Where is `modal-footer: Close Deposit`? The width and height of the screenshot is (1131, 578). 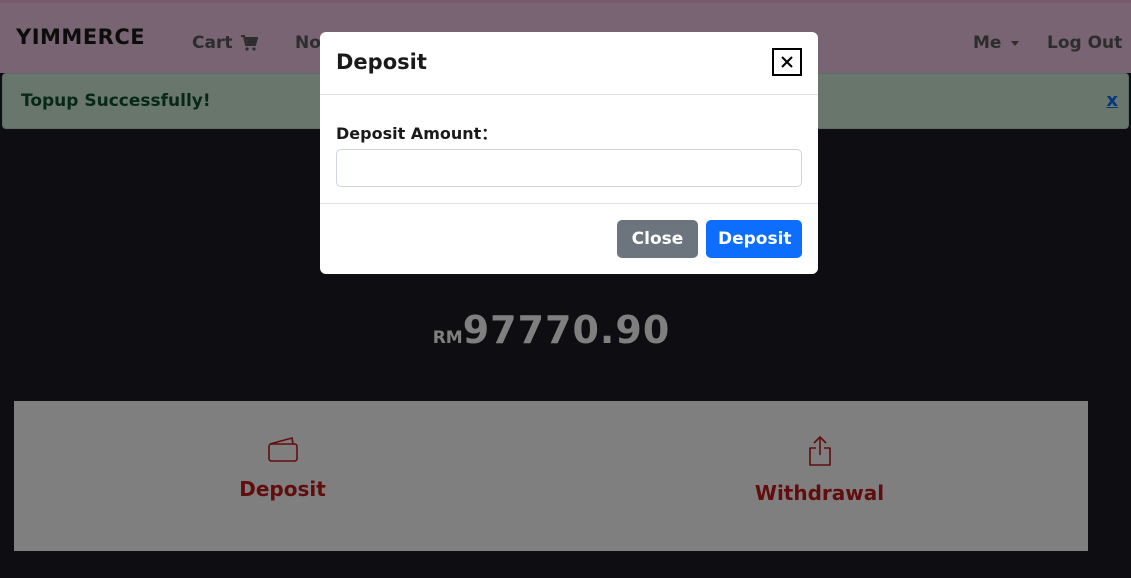
modal-footer: Close Deposit is located at coordinates (569, 239).